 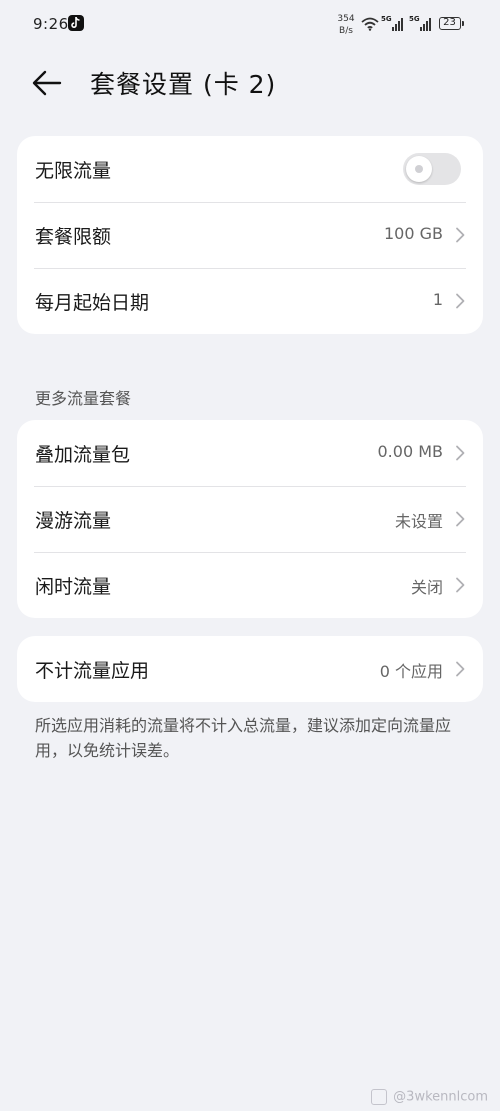 I want to click on unmetered-apps-card: 不计流量应用 0 个应用, so click(x=250, y=669).